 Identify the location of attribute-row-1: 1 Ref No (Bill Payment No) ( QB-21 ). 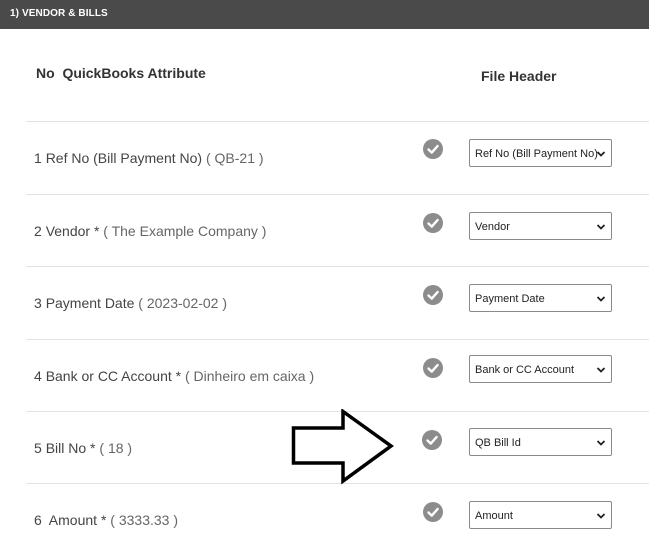
(149, 158).